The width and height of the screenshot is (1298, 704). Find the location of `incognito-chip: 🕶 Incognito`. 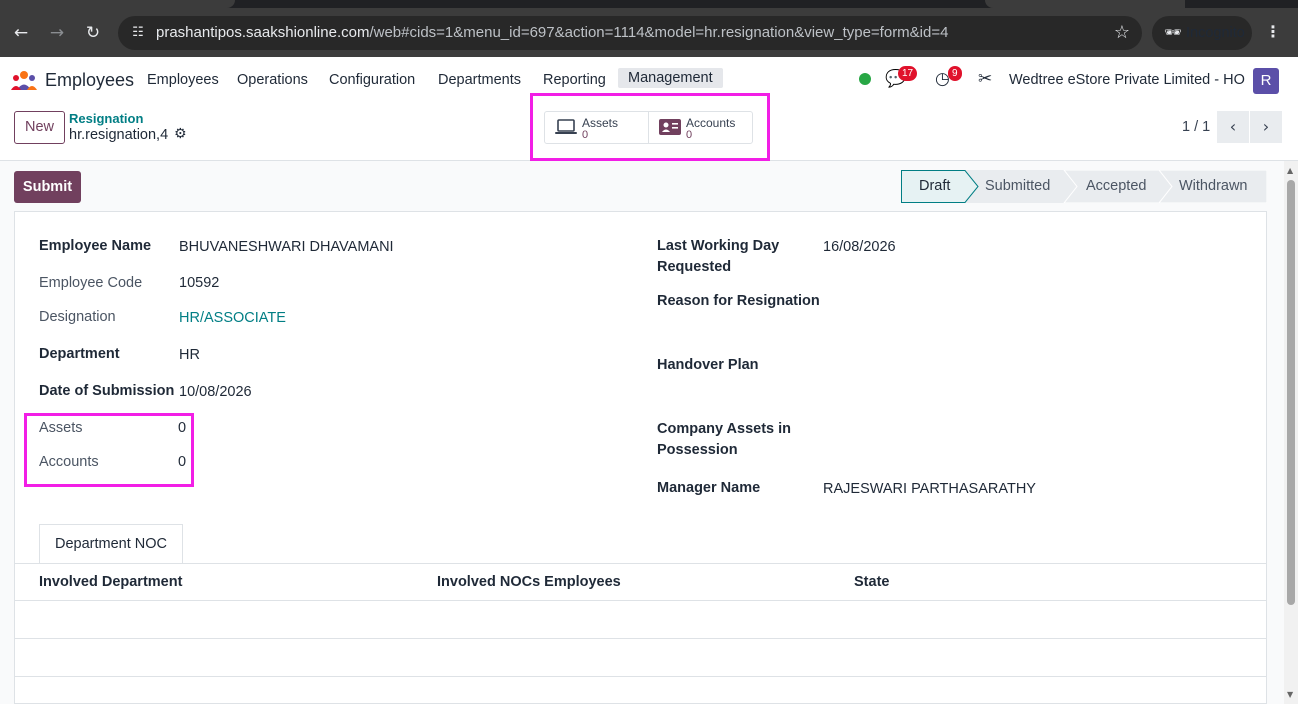

incognito-chip: 🕶 Incognito is located at coordinates (1202, 33).